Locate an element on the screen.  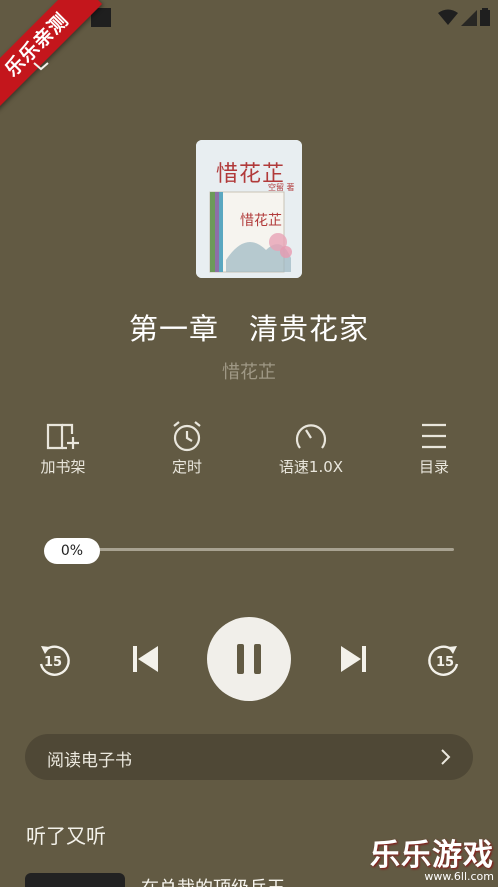
rewind-seconds: 15 is located at coordinates (53, 662).